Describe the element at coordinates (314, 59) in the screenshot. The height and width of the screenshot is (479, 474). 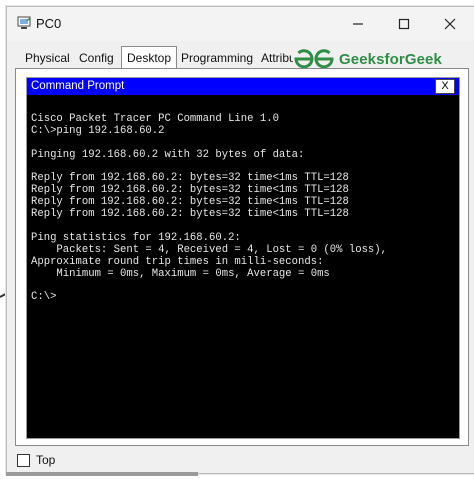
I see `gfg-logo-icon` at that location.